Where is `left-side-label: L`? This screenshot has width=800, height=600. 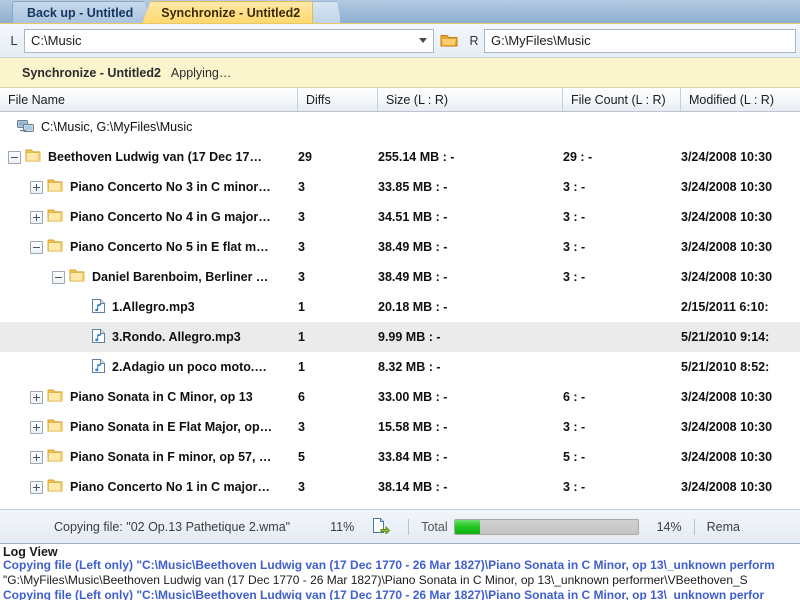 left-side-label: L is located at coordinates (14, 40).